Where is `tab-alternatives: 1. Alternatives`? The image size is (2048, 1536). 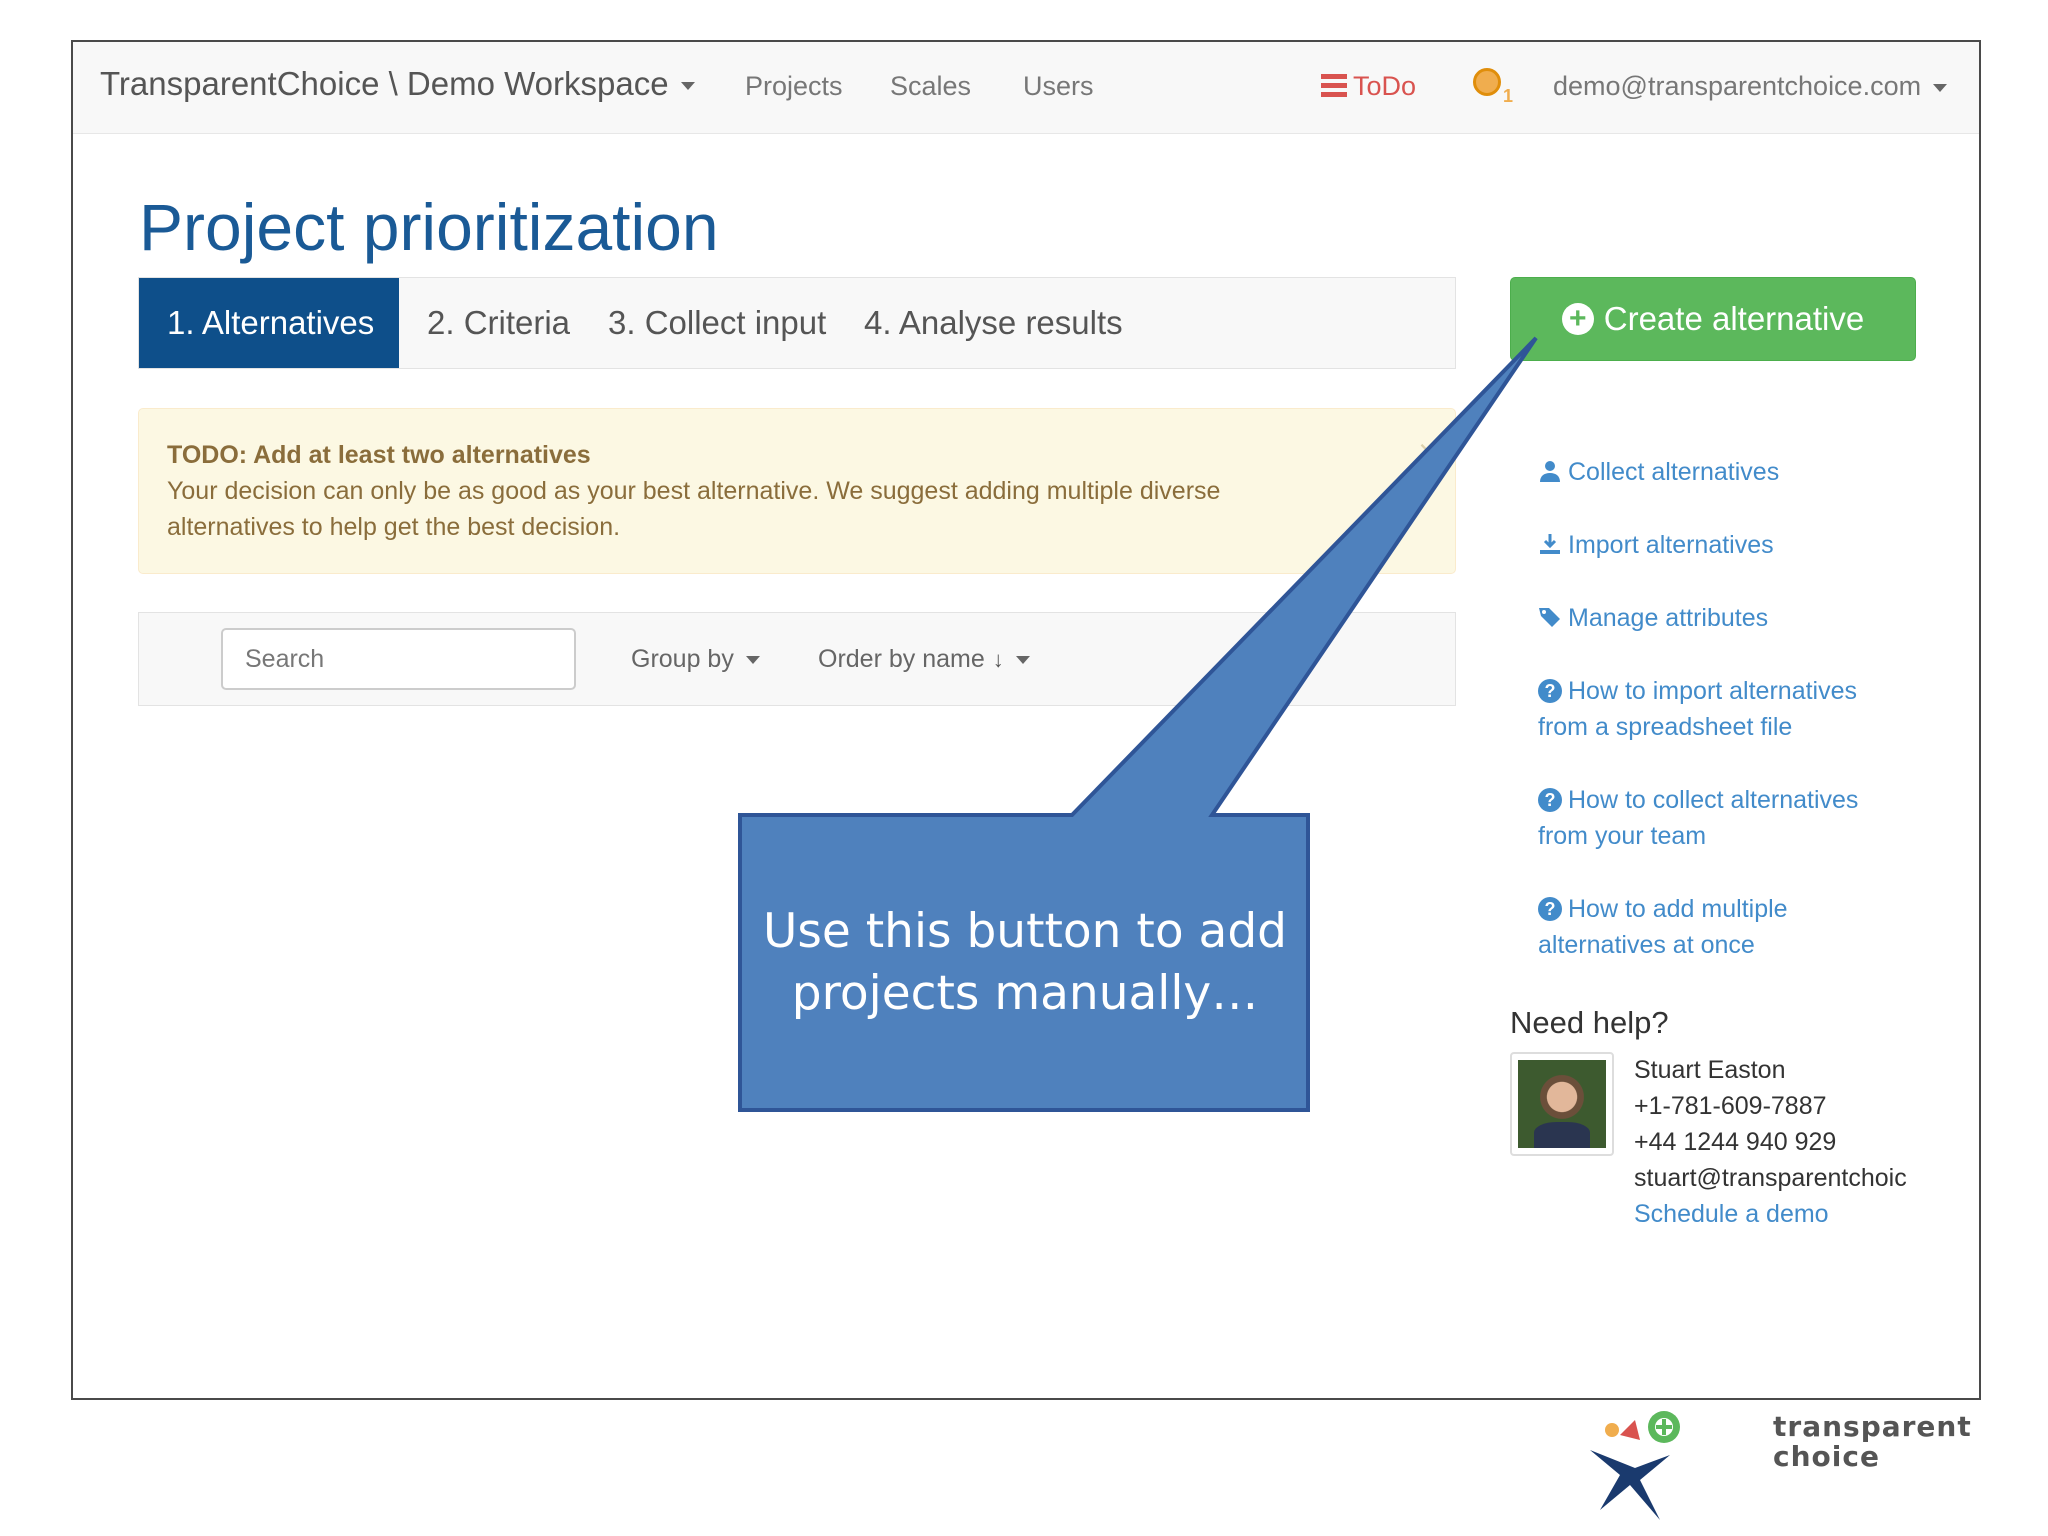 tab-alternatives: 1. Alternatives is located at coordinates (269, 323).